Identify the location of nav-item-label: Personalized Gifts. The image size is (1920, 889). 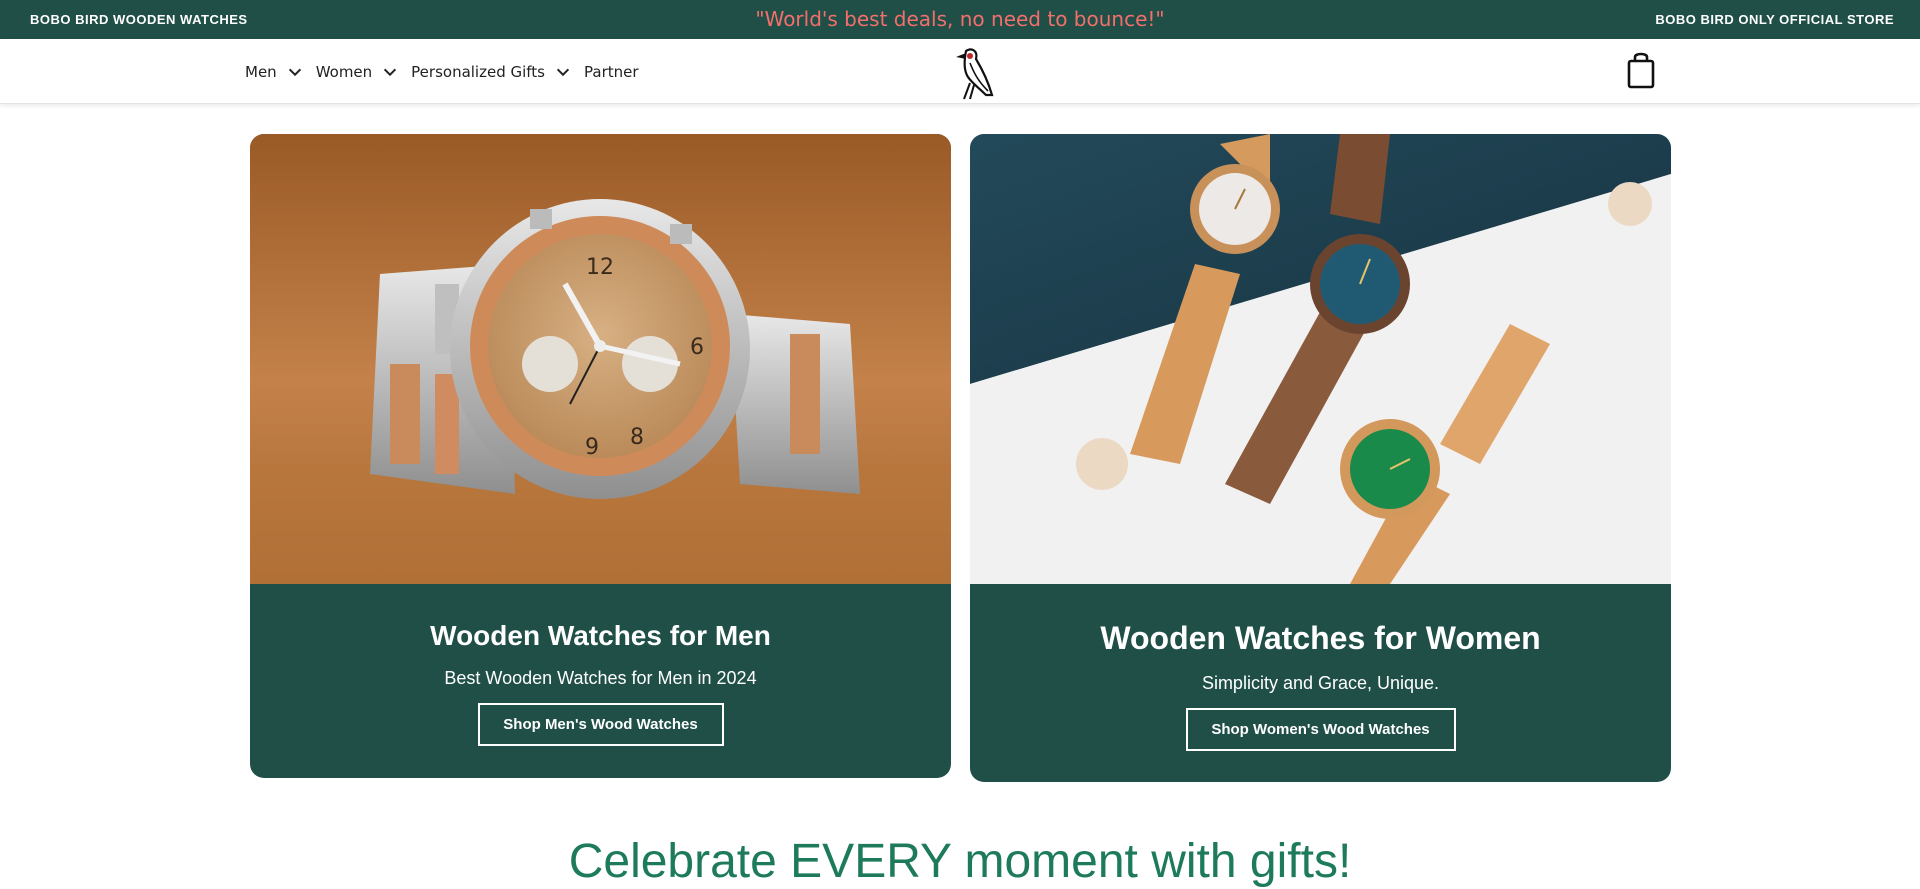
(478, 71).